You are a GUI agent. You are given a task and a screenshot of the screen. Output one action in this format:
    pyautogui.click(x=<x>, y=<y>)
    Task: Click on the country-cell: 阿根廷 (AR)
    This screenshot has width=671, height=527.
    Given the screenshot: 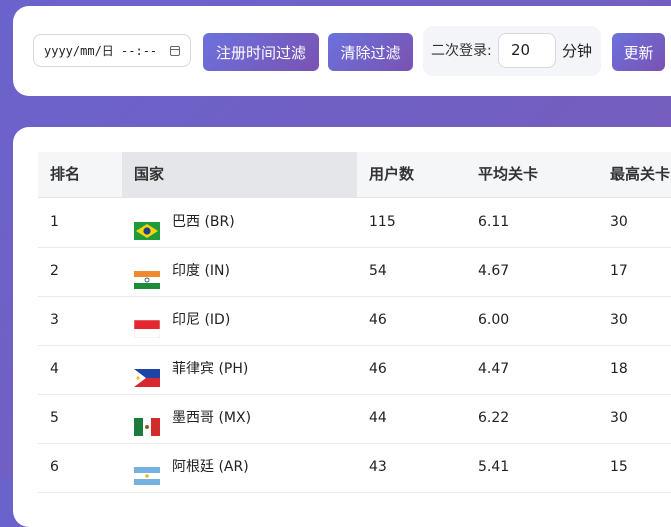 What is the action you would take?
    pyautogui.click(x=239, y=467)
    